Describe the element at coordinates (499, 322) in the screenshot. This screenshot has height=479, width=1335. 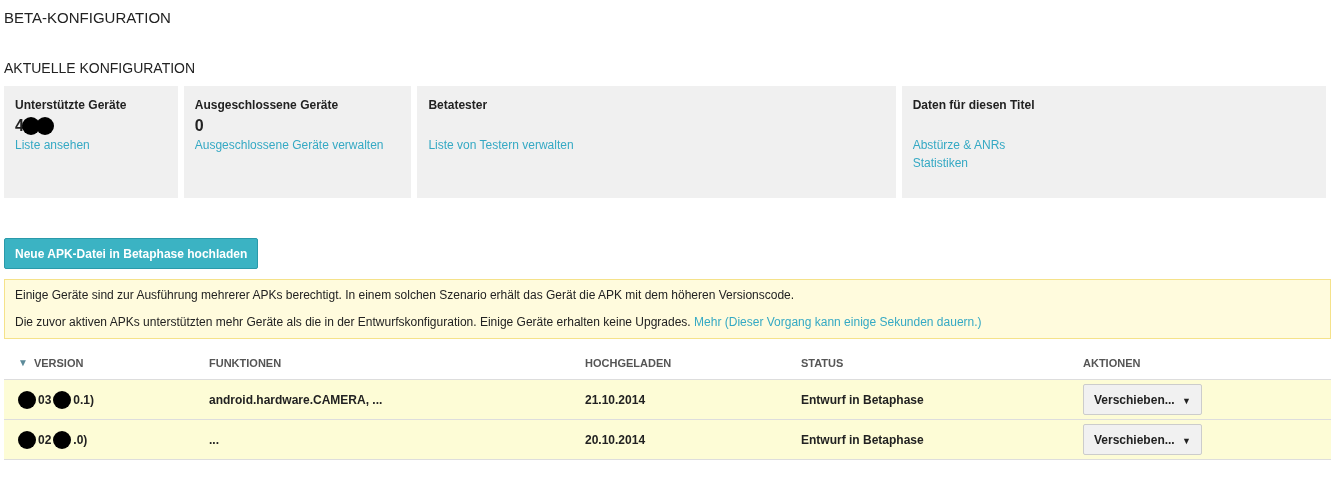
I see `notice-text: Die zuvor aktiven APKs unterstützten mehr Geräte als die in der Entwurfskonfiguration. Einige Geräte erhalten keine Upgrades. Mehr (Dieser Vorgang kann einige Sekunden dauern.)` at that location.